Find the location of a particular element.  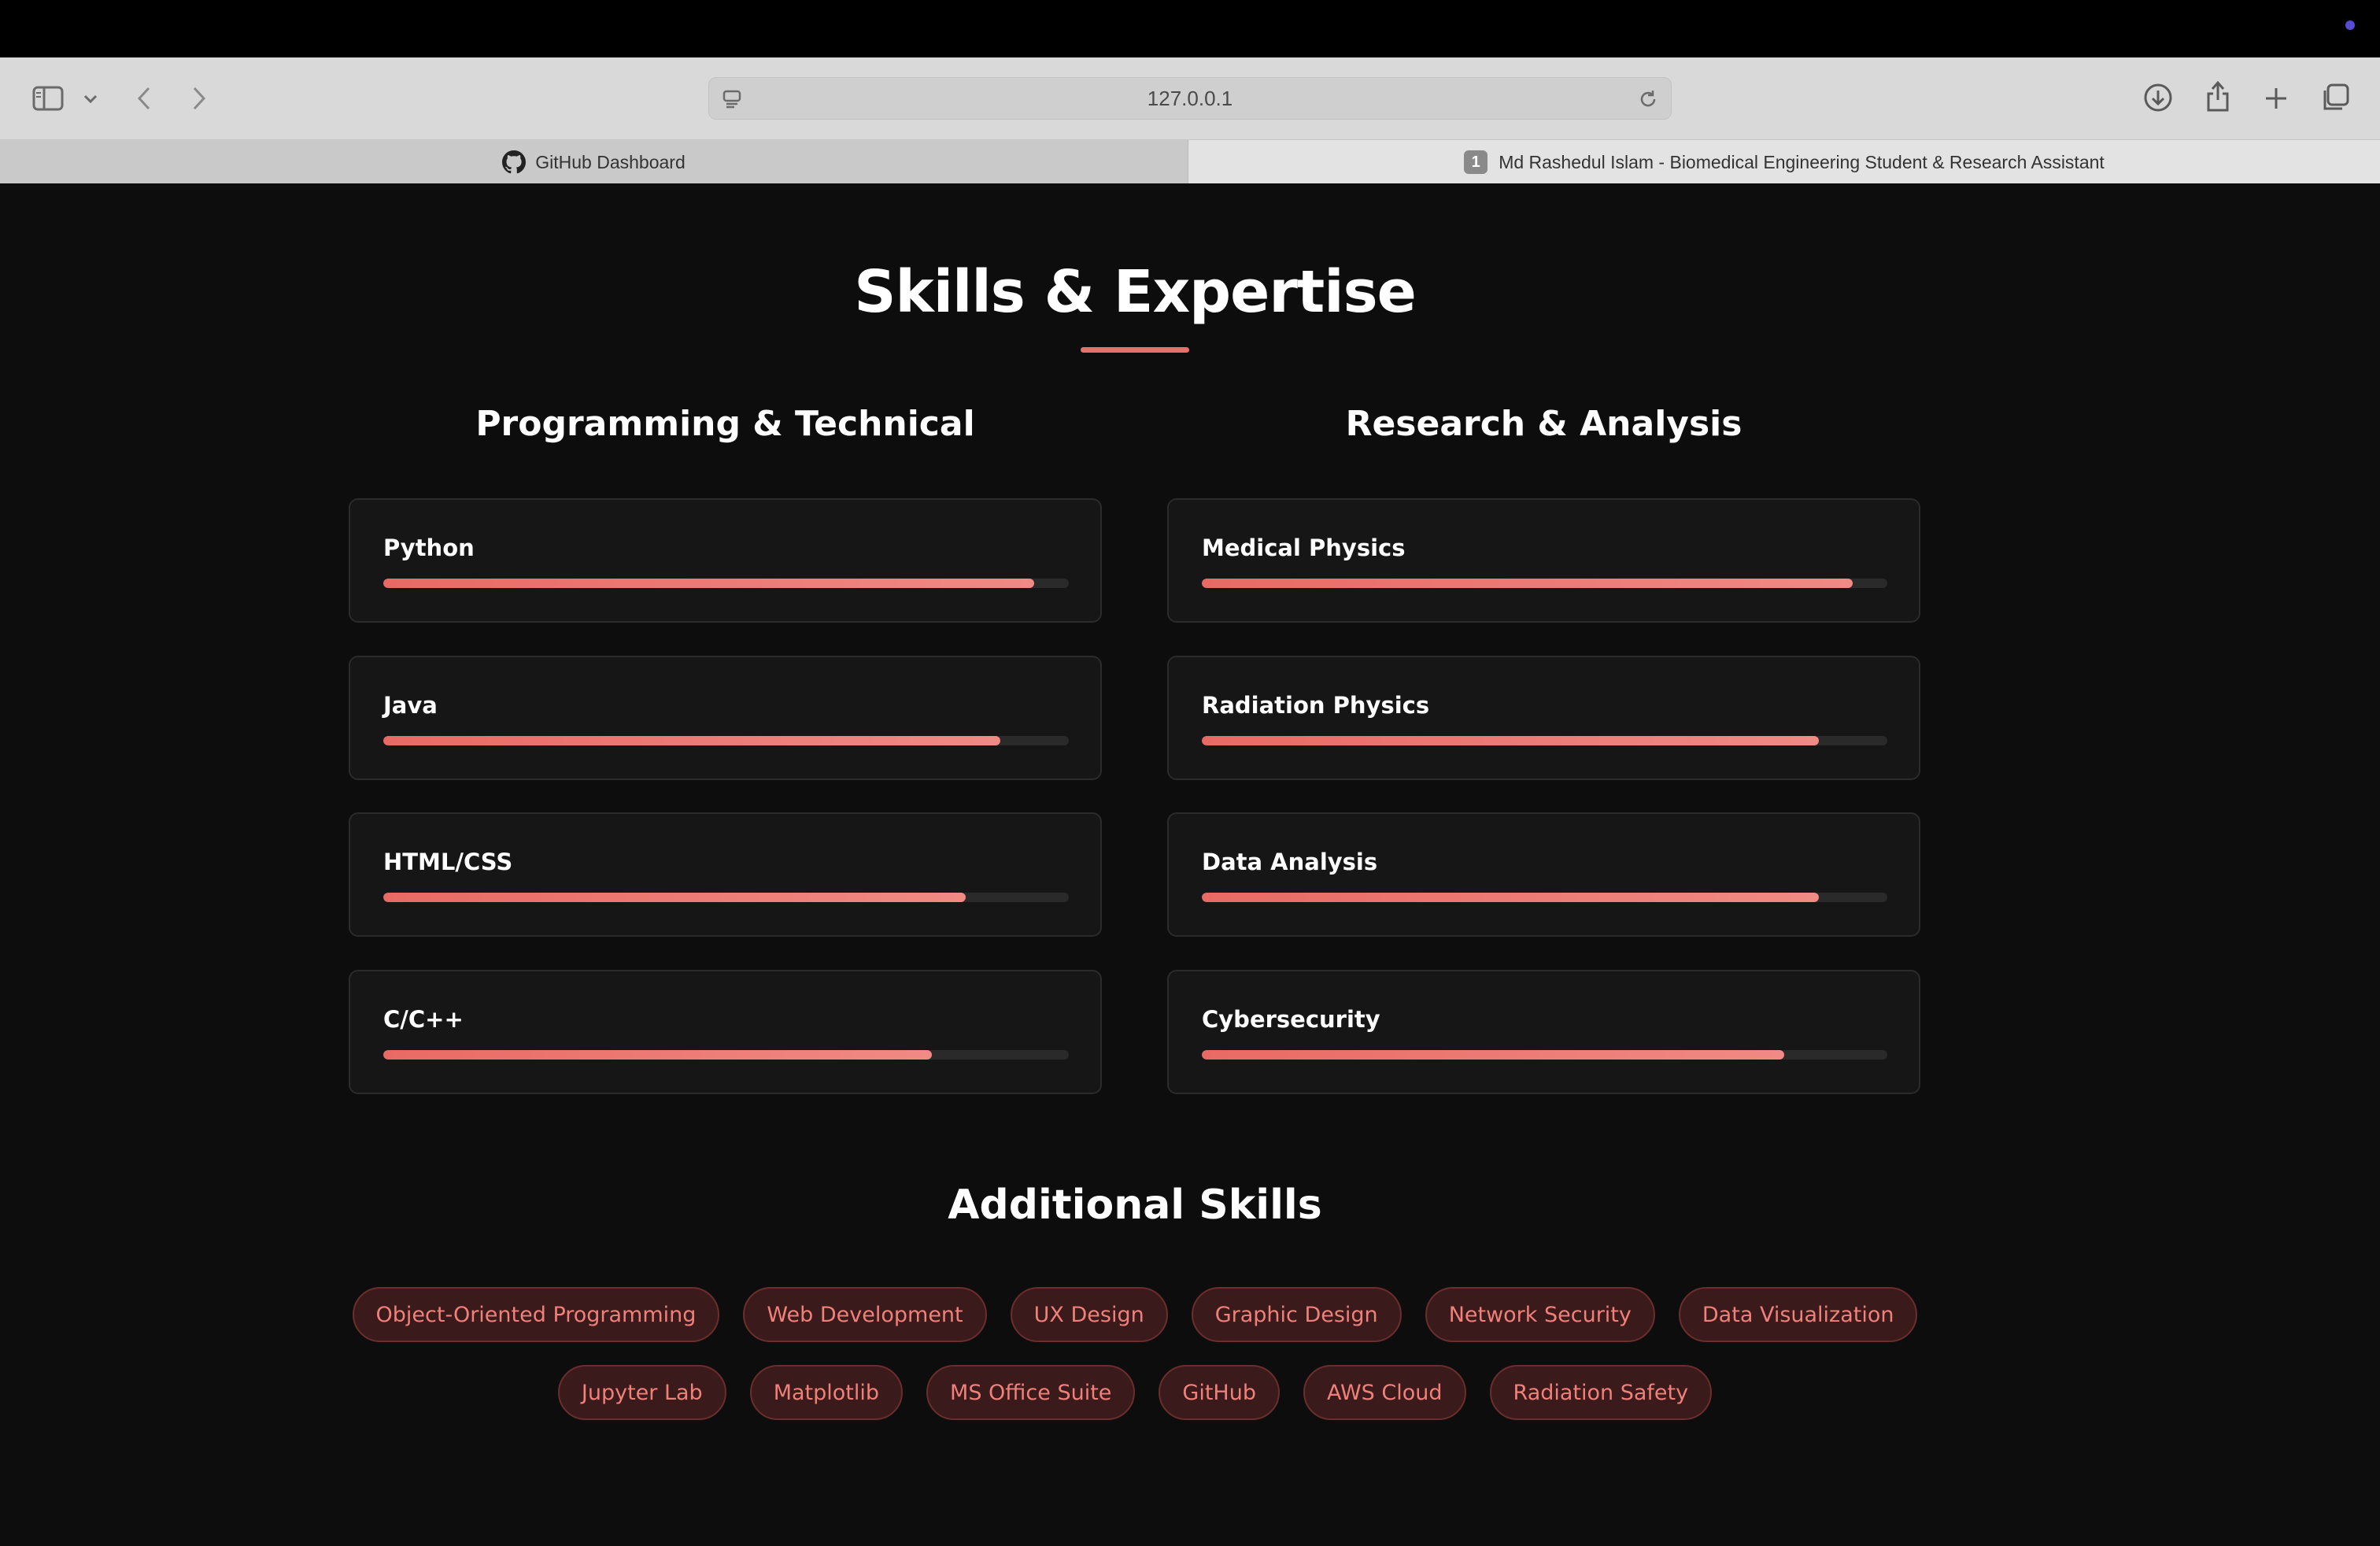

address-bar: 127.0.0.1 is located at coordinates (1190, 98).